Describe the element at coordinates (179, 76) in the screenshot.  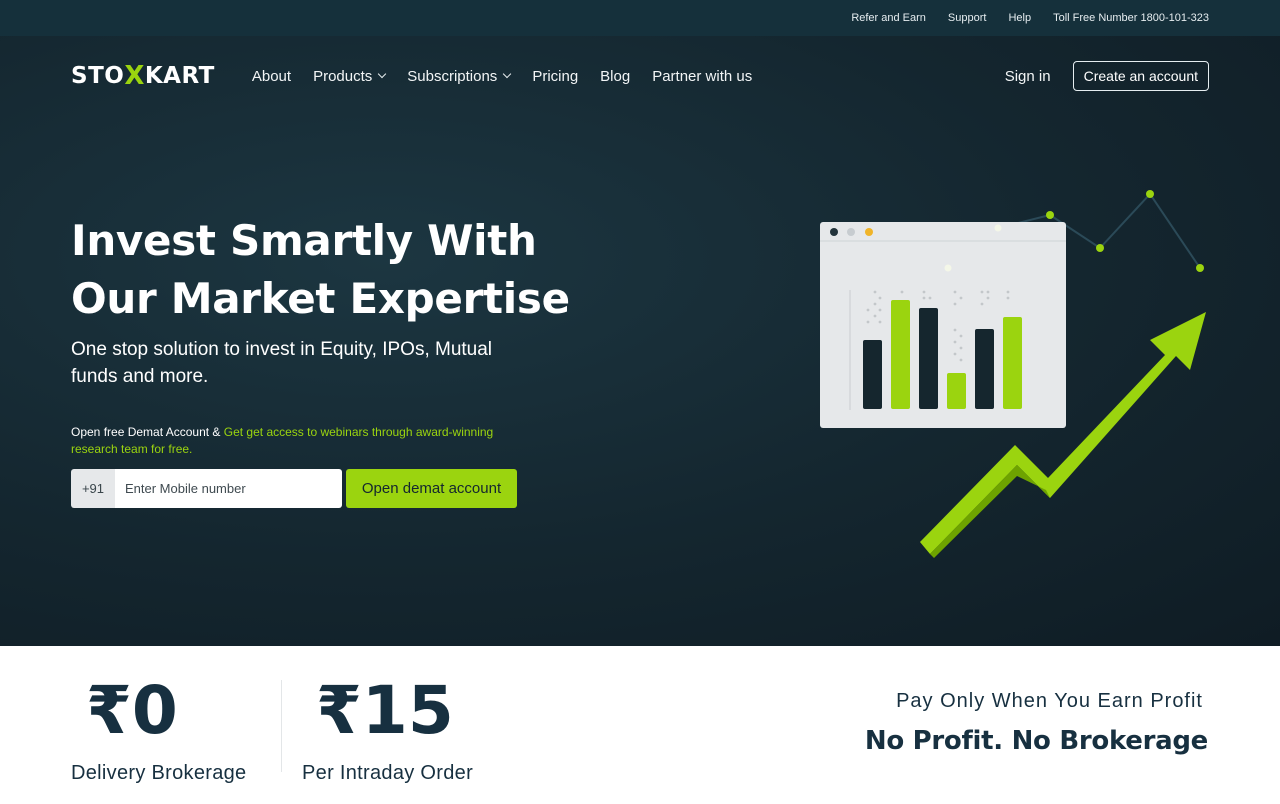
I see `logo-text-end: KART` at that location.